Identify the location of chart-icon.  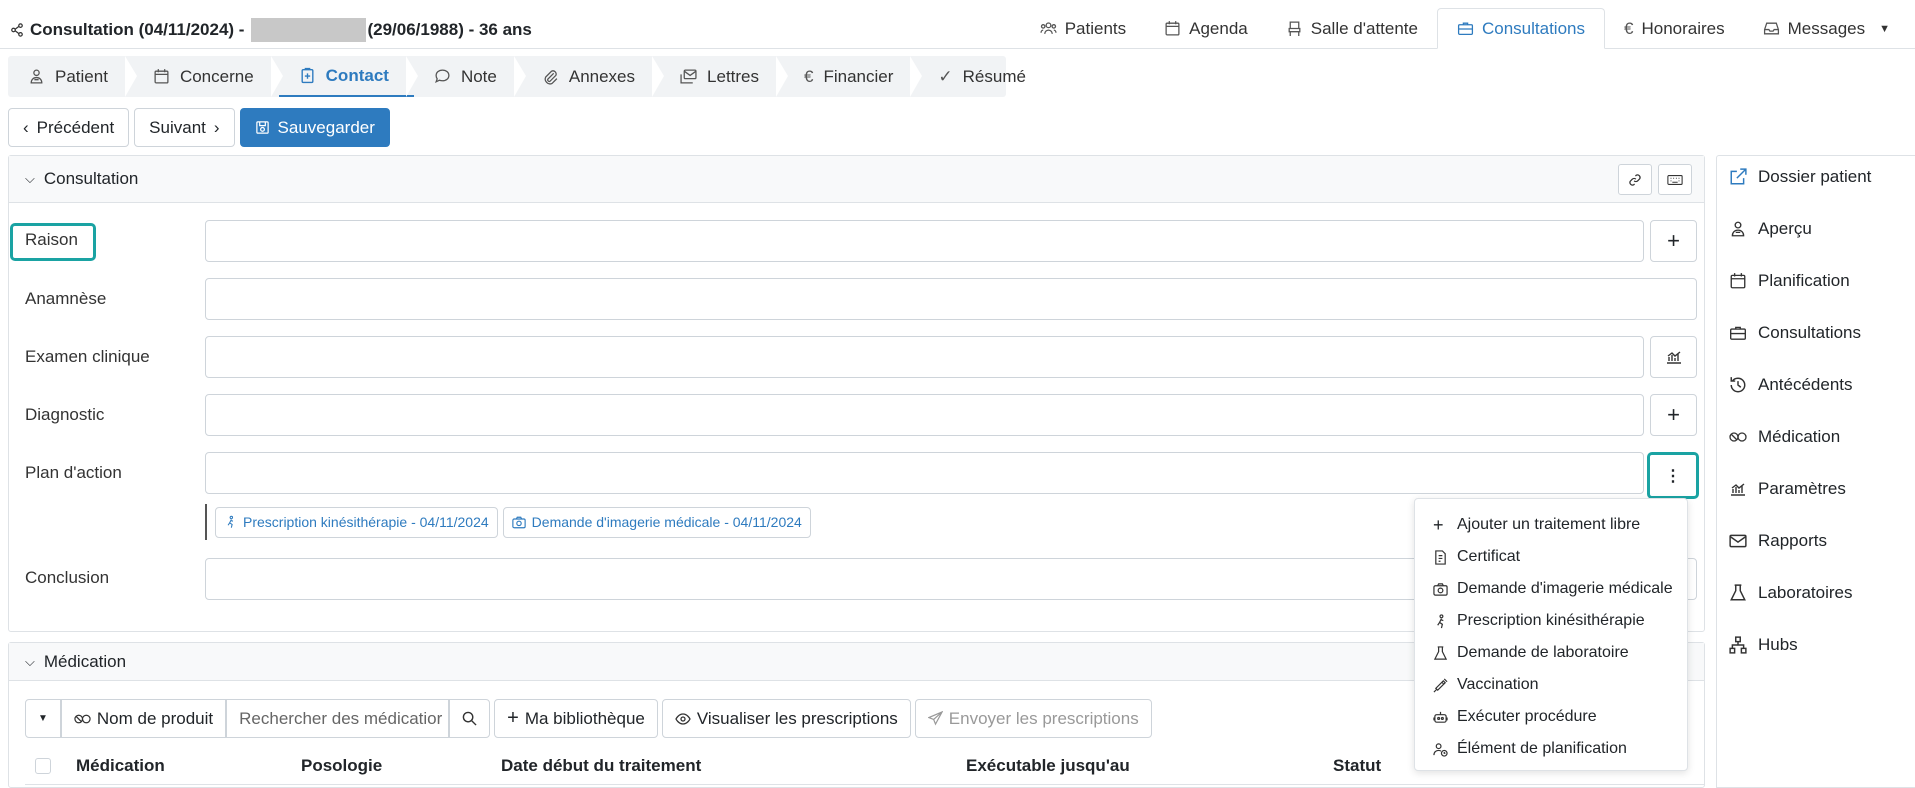
(1673, 357).